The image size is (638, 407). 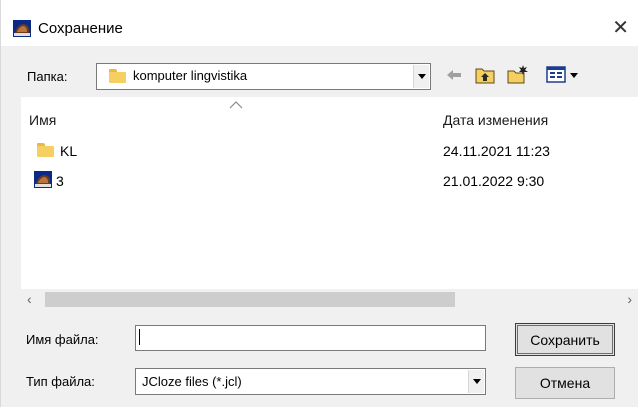 I want to click on close-icon: ✕, so click(x=620, y=28).